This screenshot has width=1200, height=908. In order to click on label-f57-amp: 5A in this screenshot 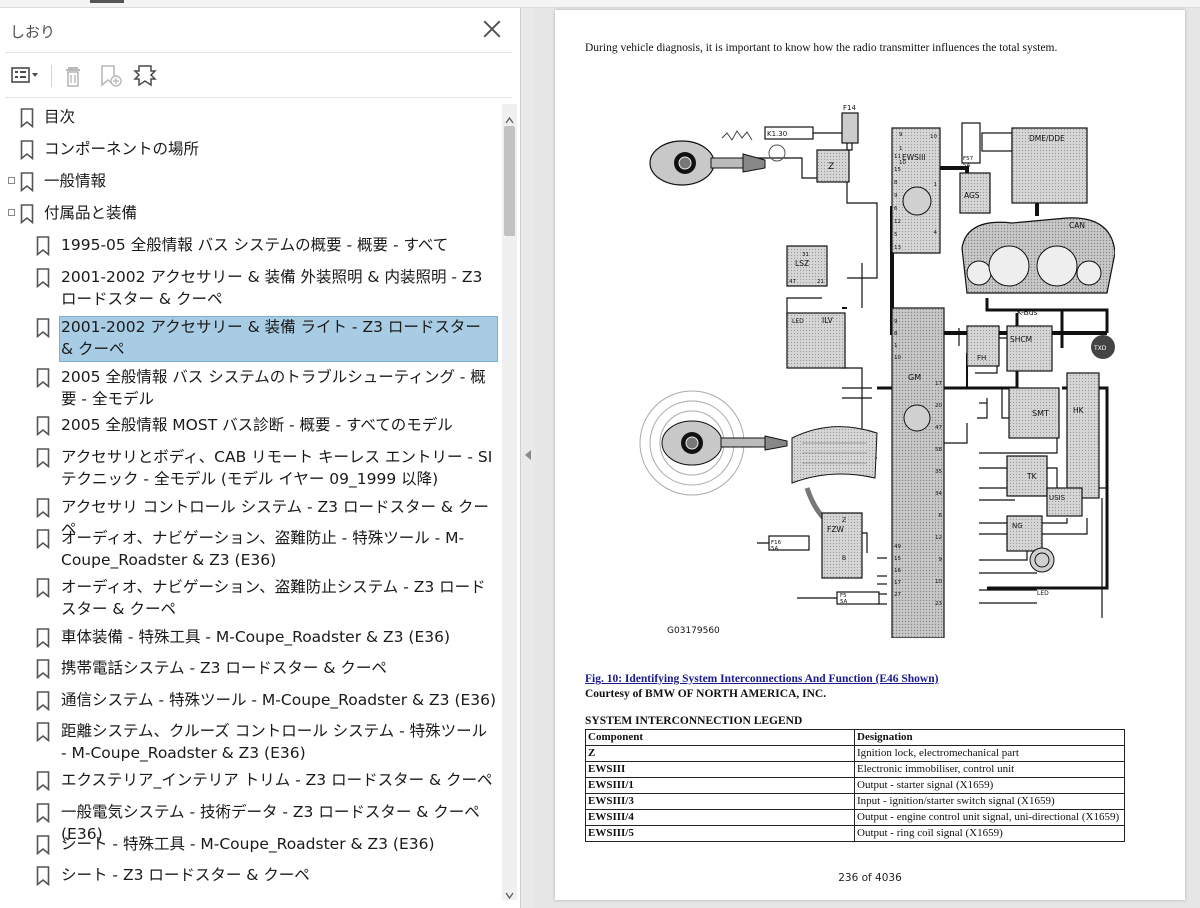, I will do `click(966, 166)`.